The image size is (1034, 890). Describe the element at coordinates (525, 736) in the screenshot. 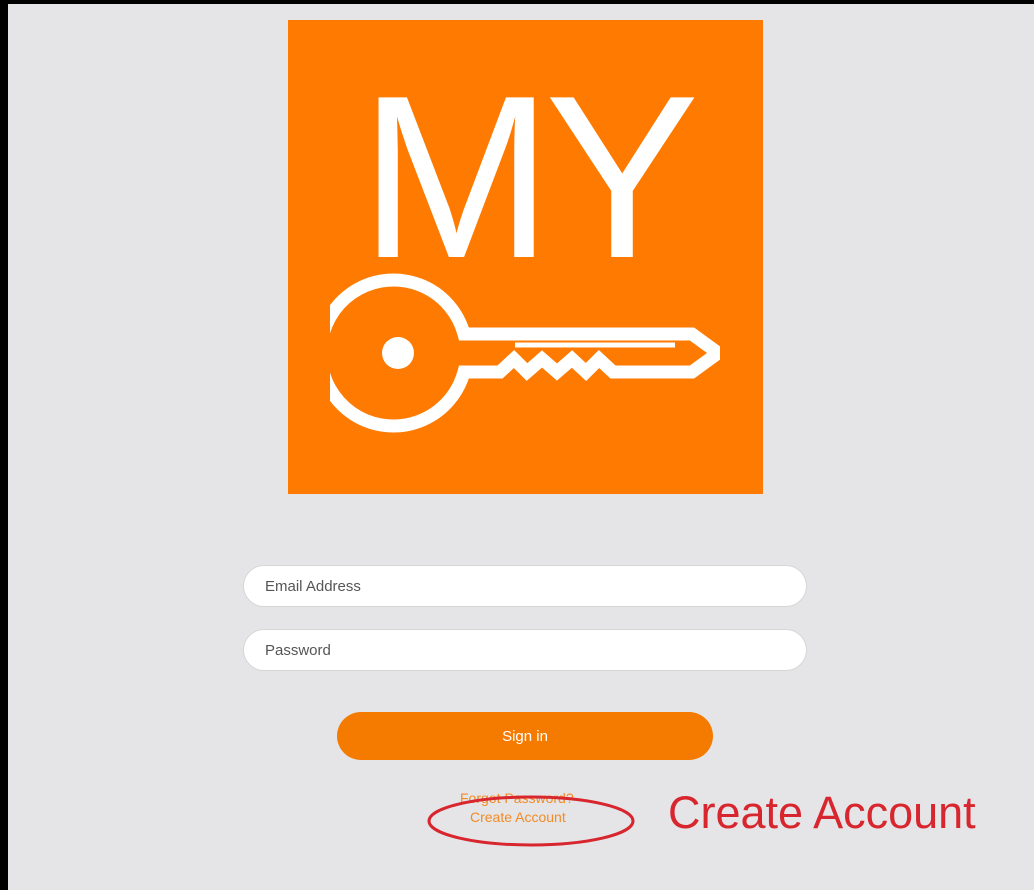

I see `sign-in-button: Sign in` at that location.